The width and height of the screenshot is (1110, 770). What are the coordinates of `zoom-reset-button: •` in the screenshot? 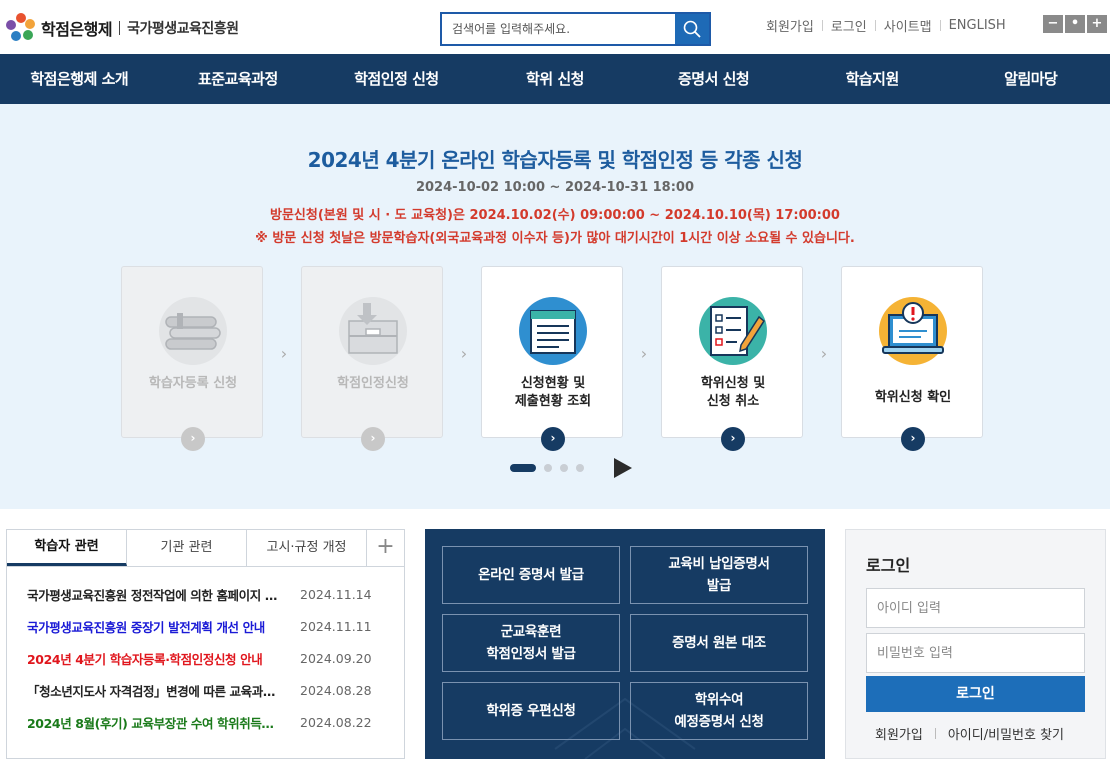 It's located at (1075, 24).